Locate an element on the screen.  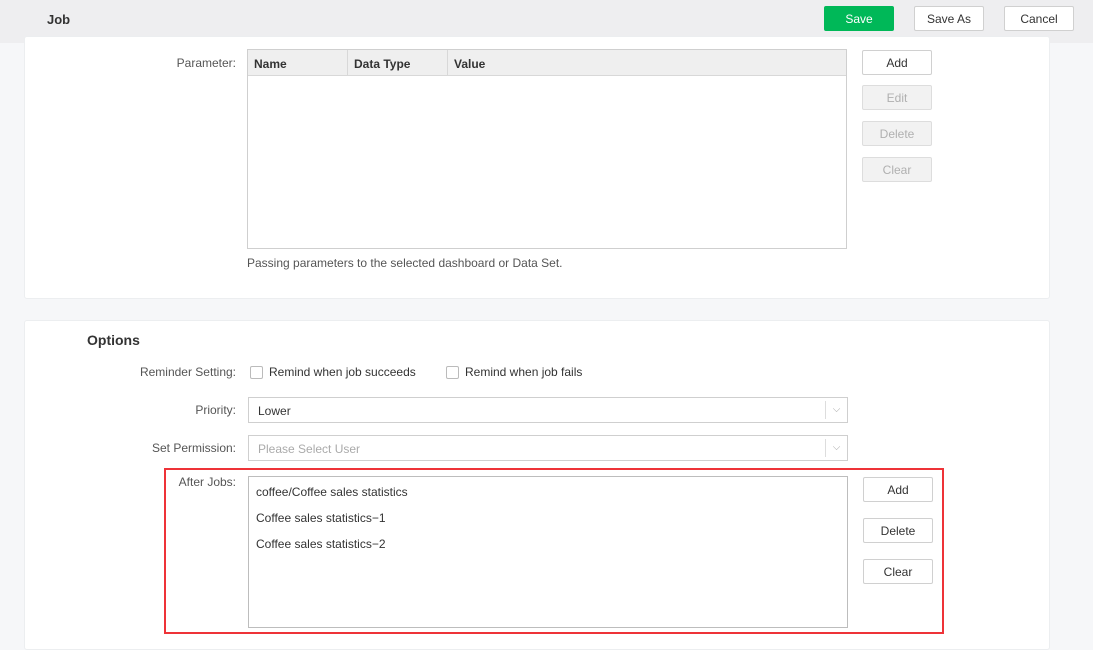
priority-label: Priority: is located at coordinates (215, 410).